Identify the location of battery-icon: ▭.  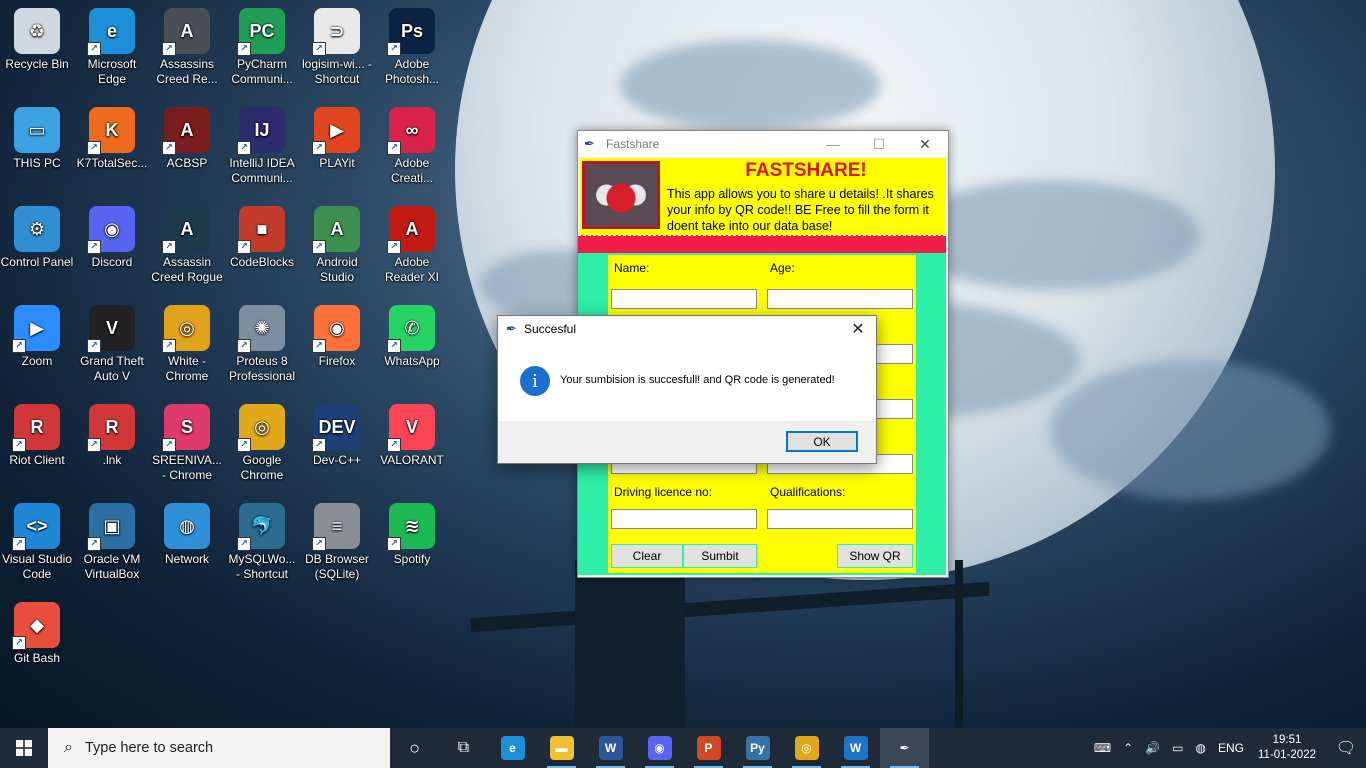
(1177, 748).